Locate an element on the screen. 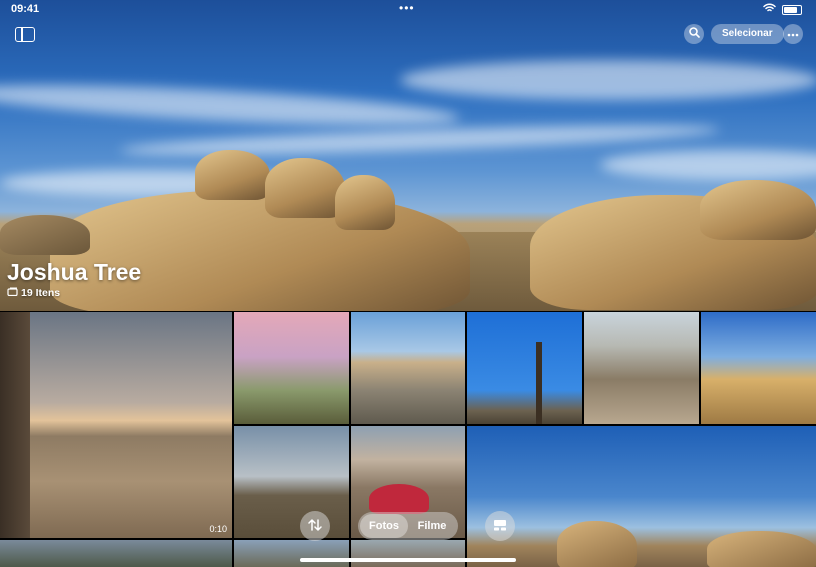 The image size is (816, 567). album-count-label: 19 Itens is located at coordinates (41, 293).